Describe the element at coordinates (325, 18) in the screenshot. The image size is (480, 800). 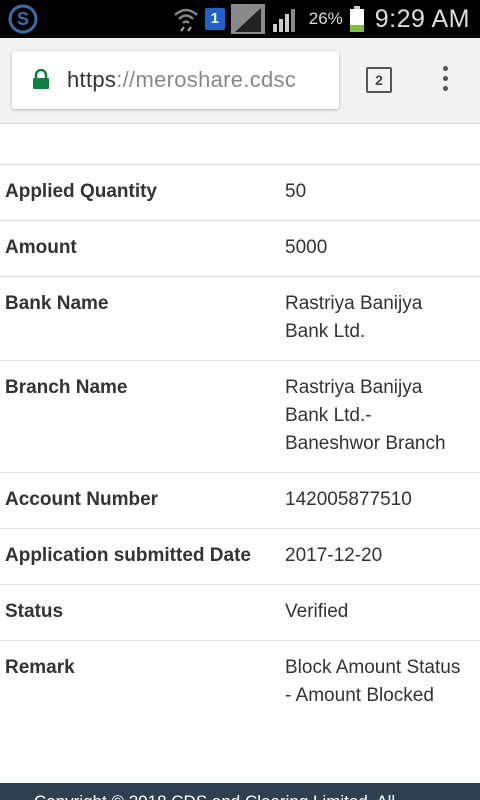
I see `battery-percent: 26%` at that location.